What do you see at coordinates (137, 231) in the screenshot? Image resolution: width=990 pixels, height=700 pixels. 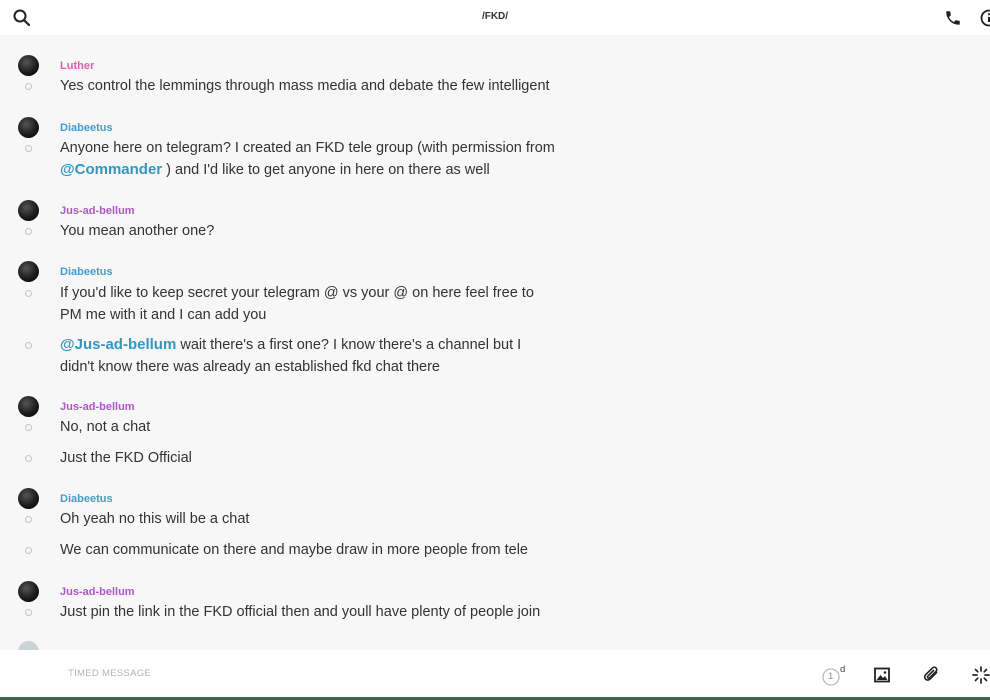 I see `message-text: You mean another one?` at bounding box center [137, 231].